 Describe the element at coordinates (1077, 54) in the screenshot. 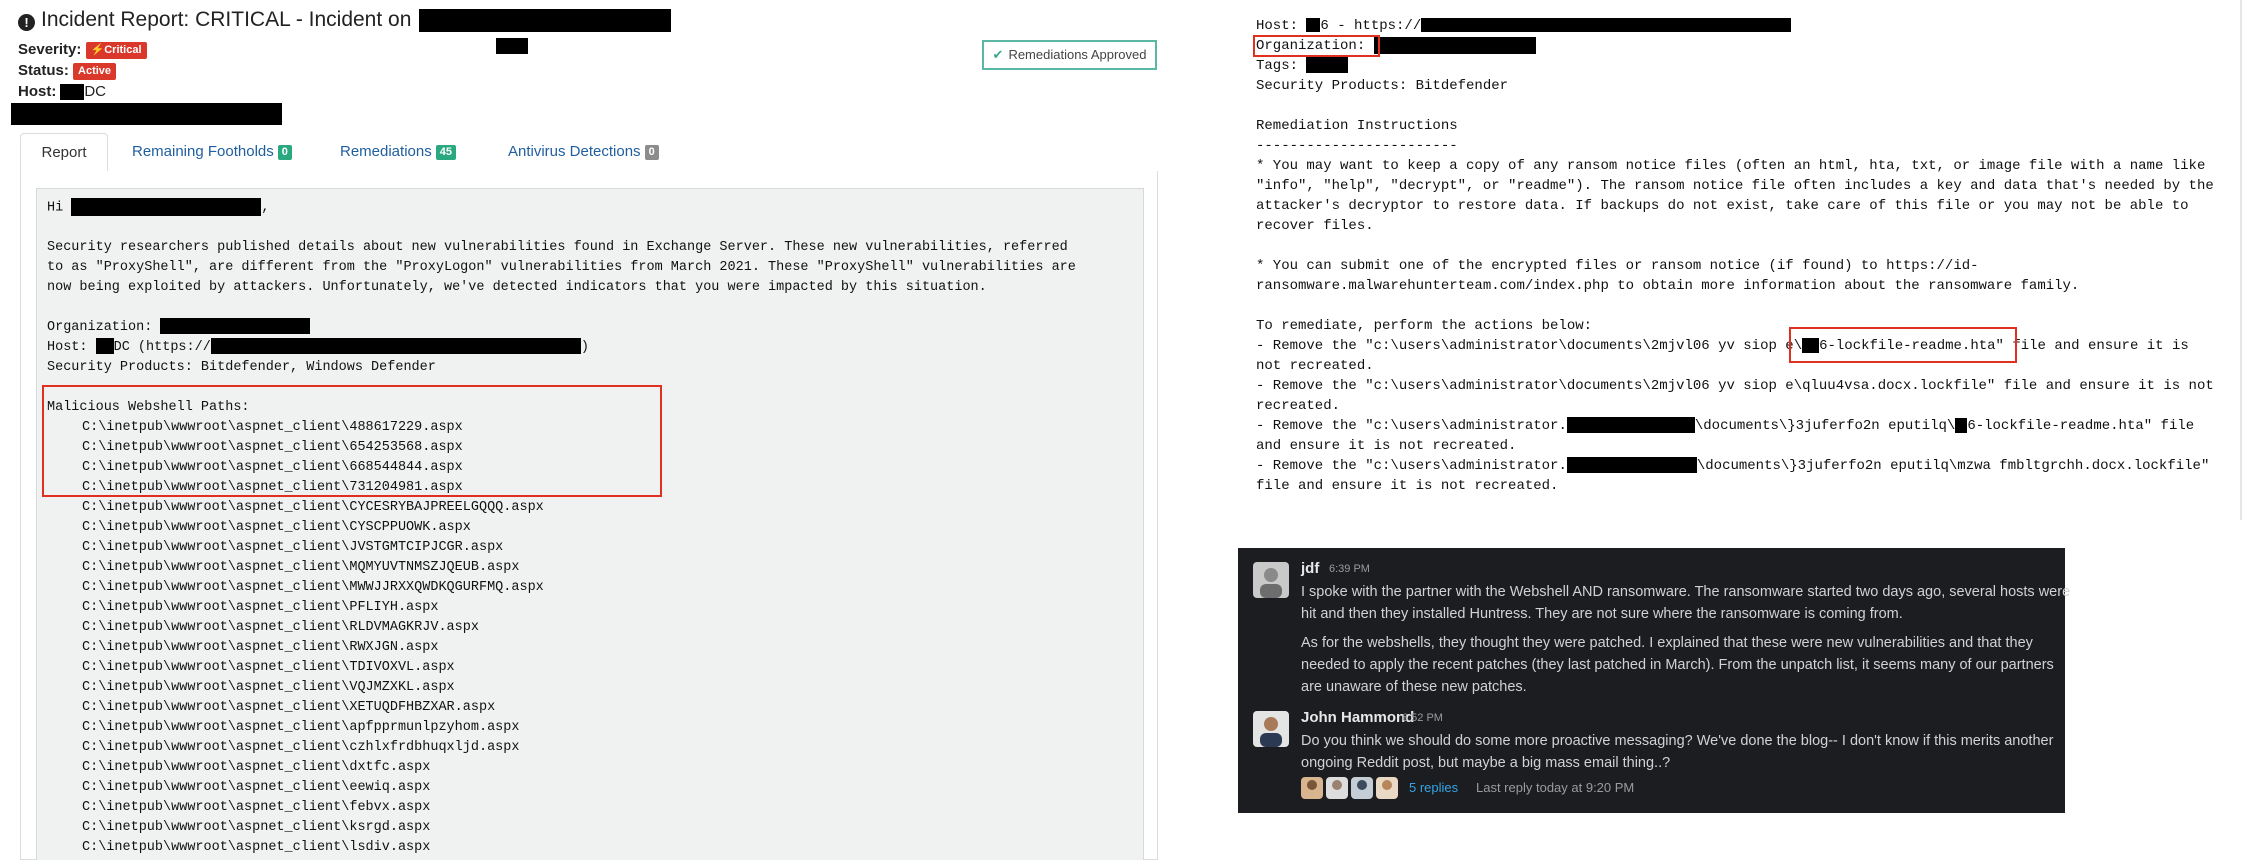

I see `approved-label: Remediations Approved` at that location.